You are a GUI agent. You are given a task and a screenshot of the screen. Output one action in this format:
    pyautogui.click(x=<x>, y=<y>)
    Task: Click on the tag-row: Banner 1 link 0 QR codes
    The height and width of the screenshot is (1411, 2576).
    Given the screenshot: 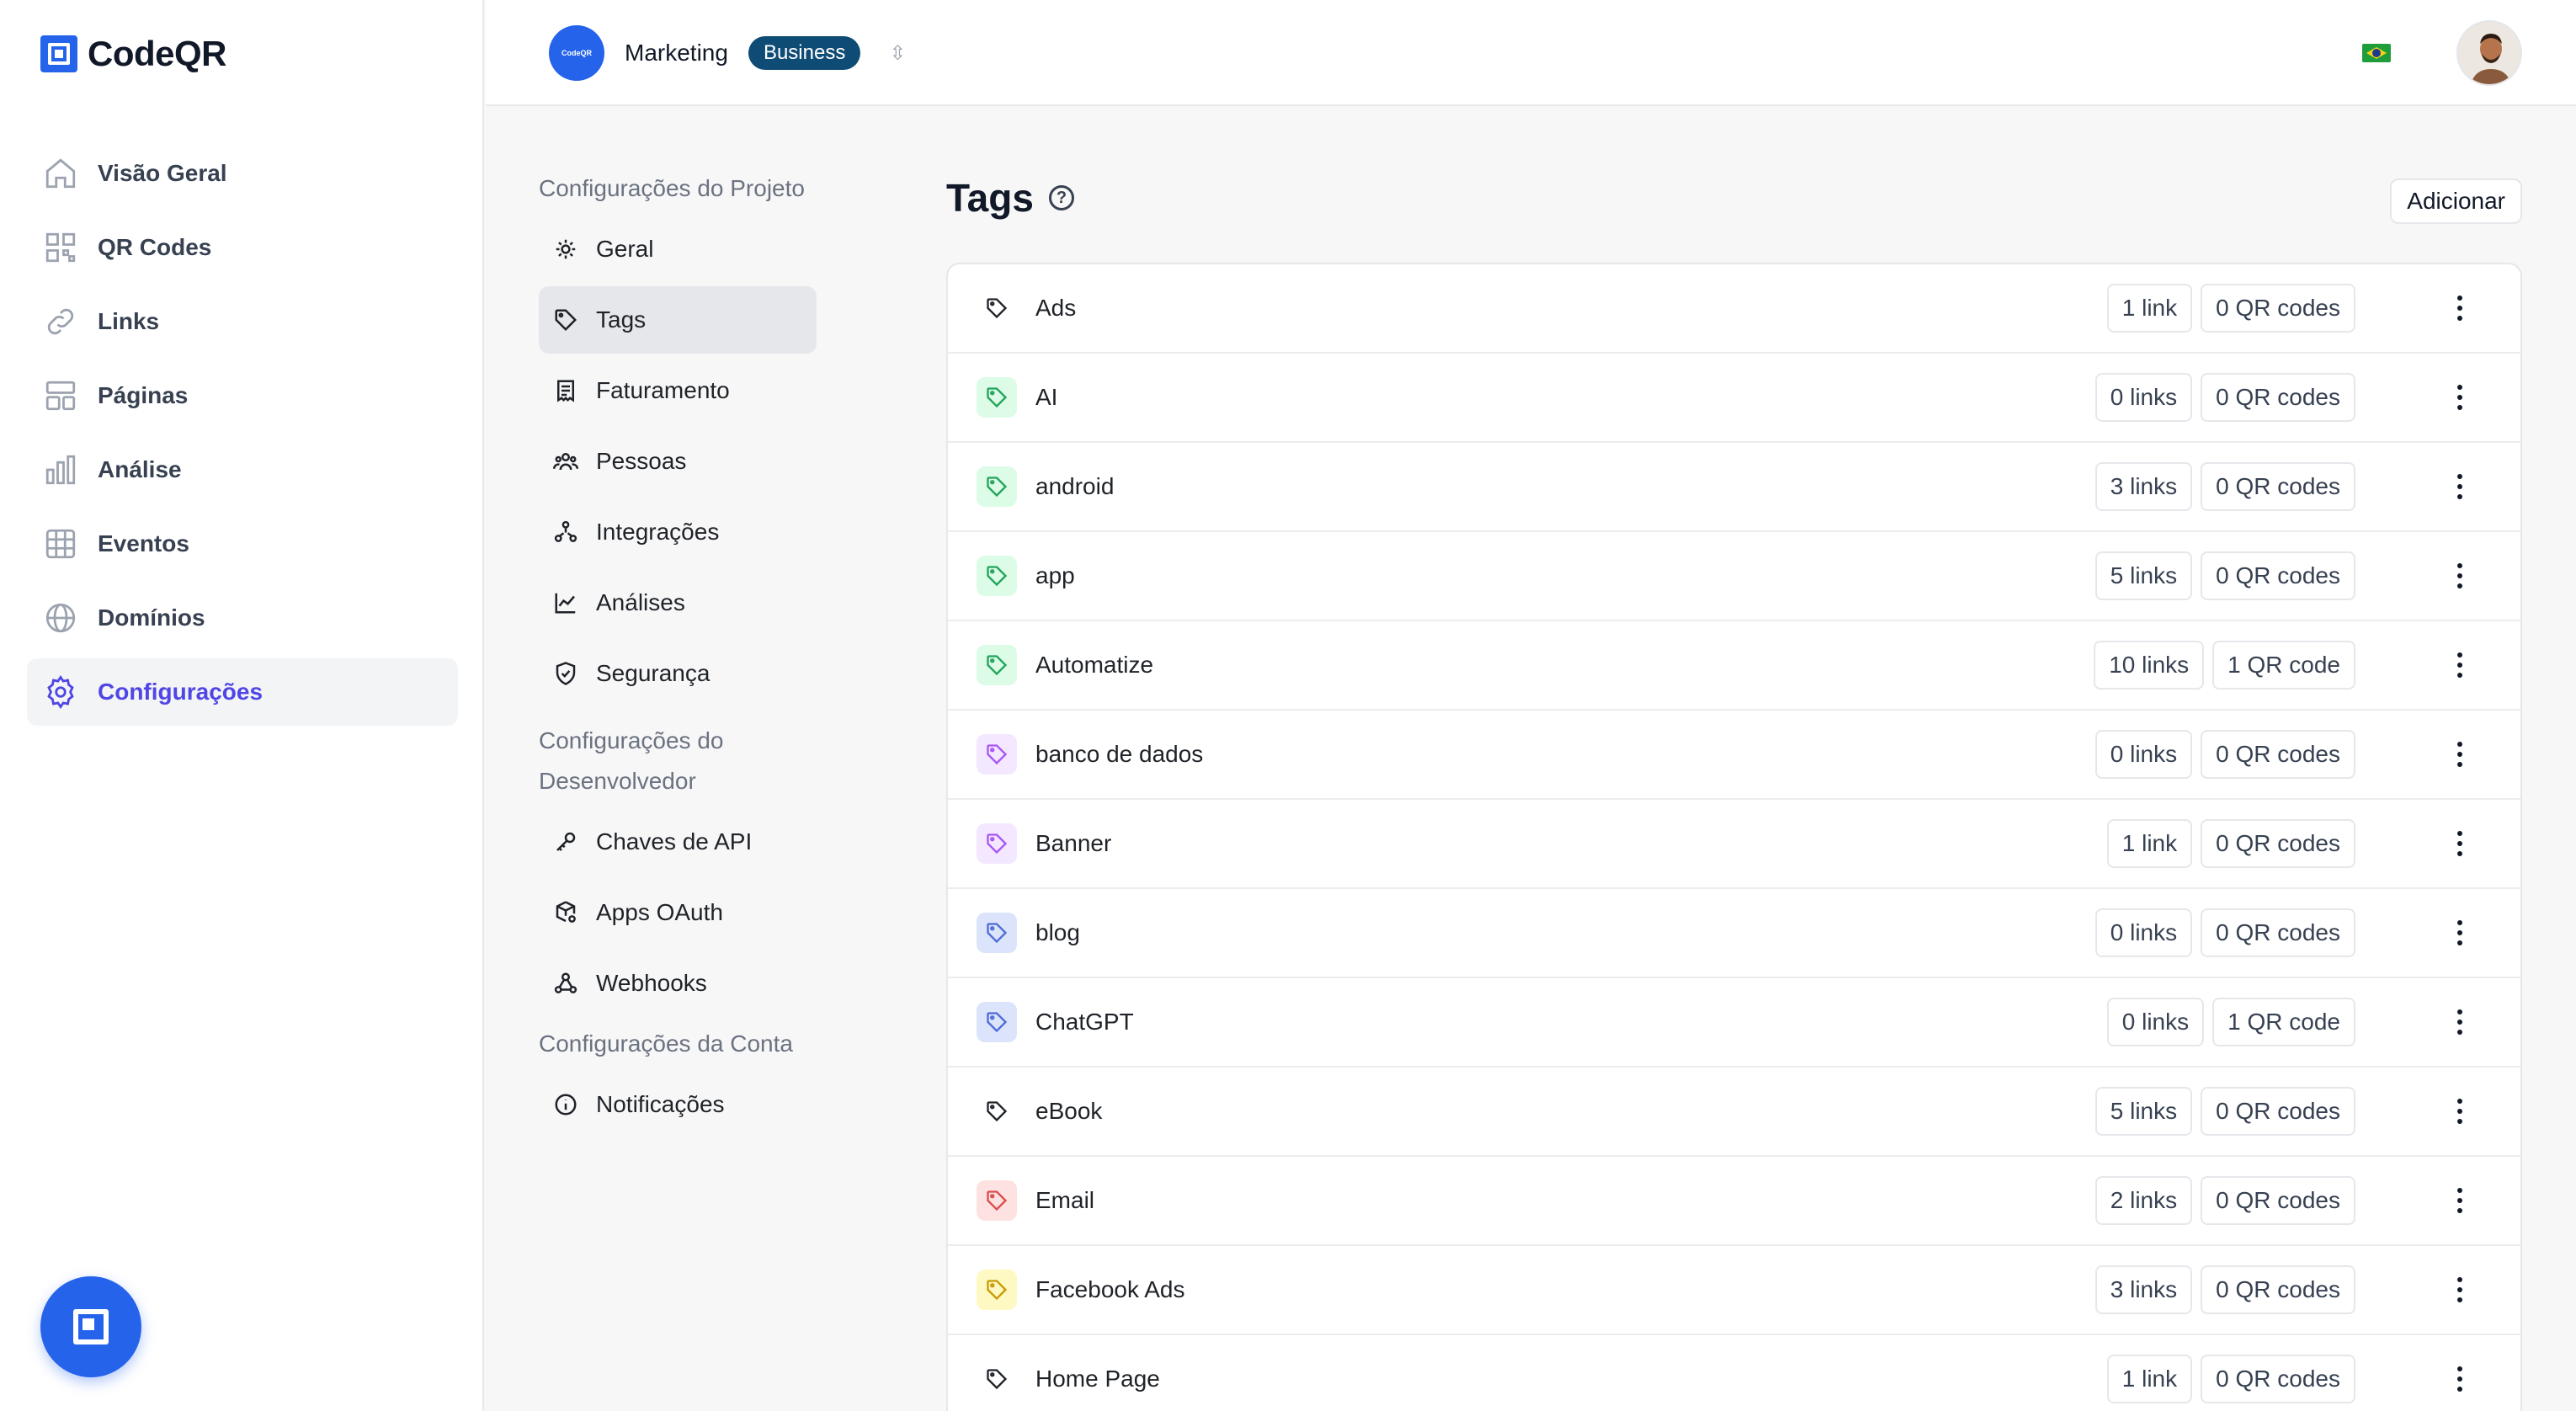 What is the action you would take?
    pyautogui.click(x=1734, y=844)
    